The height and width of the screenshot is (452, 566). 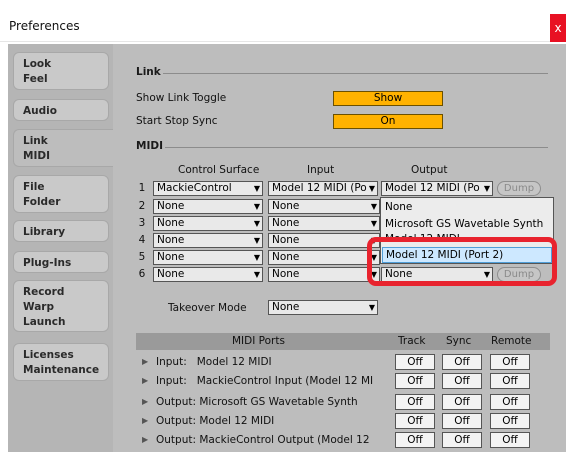 I want to click on show-link-toggle-label: Show Link Toggle, so click(x=181, y=98).